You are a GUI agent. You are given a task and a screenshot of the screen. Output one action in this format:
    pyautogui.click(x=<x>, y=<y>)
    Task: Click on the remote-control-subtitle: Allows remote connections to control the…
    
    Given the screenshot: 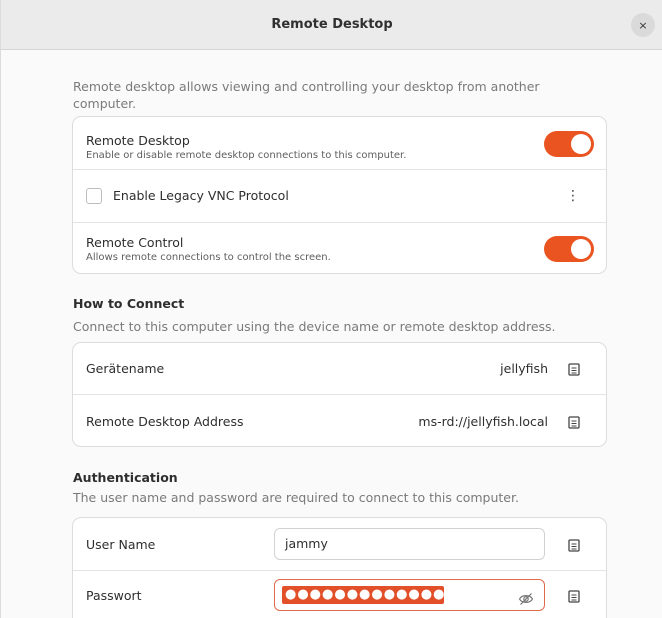 What is the action you would take?
    pyautogui.click(x=208, y=257)
    